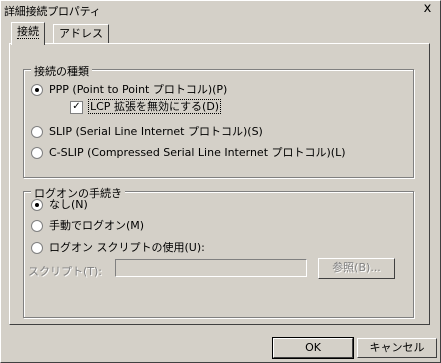 The height and width of the screenshot is (363, 441). Describe the element at coordinates (220, 10) in the screenshot. I see `title-bar: 詳細接続プロパティ x` at that location.